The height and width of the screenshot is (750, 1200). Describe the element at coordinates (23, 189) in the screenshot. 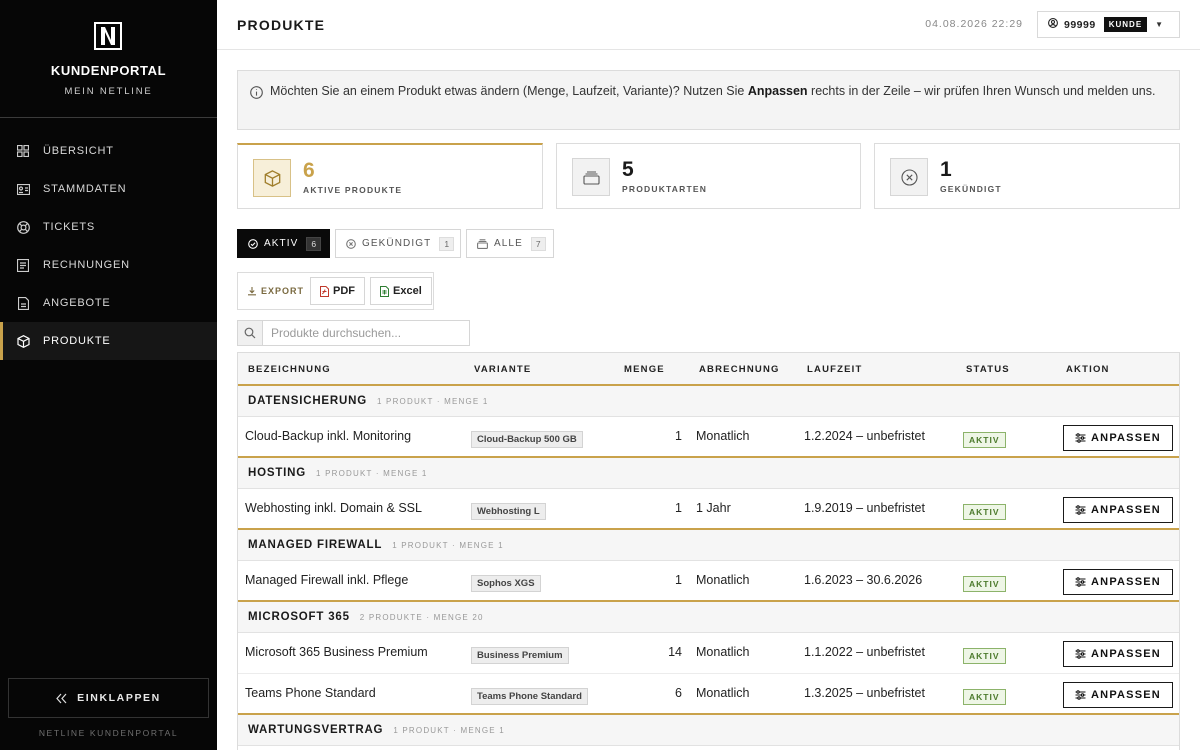

I see `id-card-icon` at that location.